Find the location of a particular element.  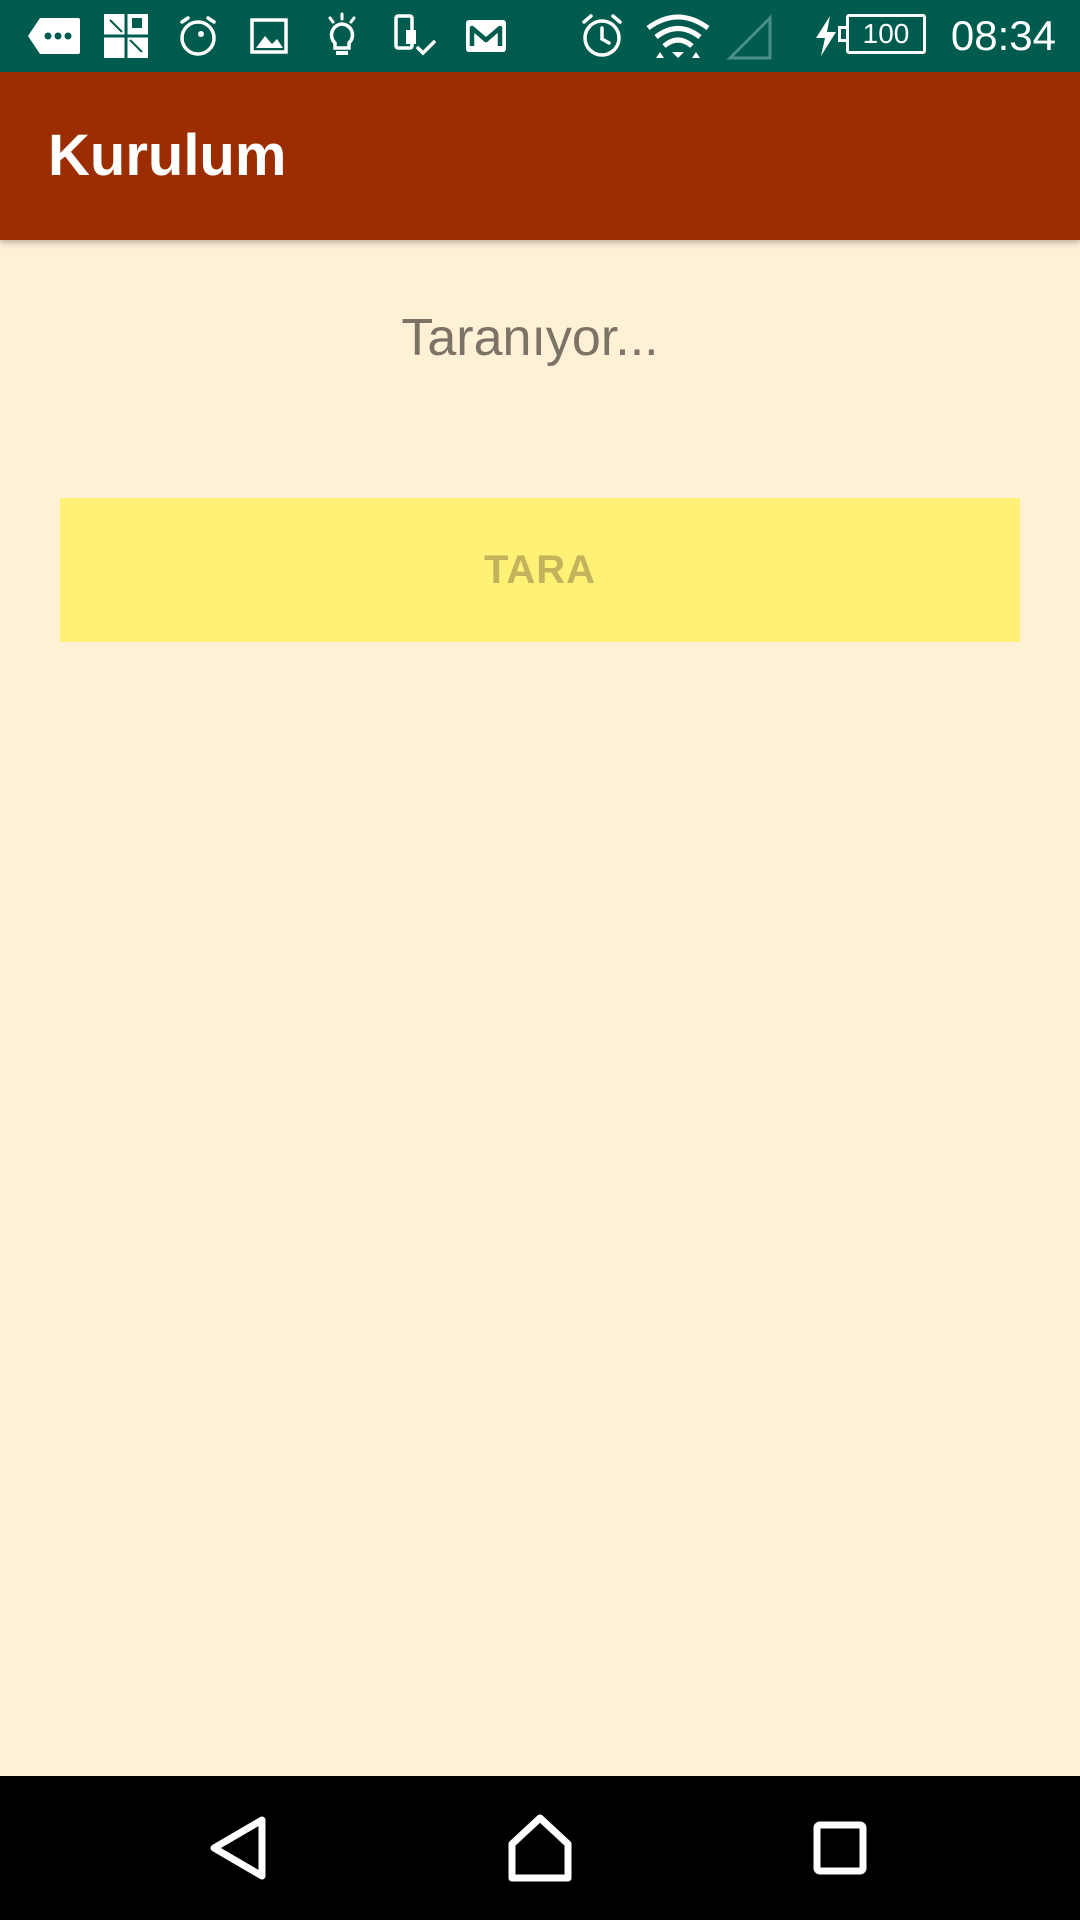

scan-button: TARA is located at coordinates (540, 570).